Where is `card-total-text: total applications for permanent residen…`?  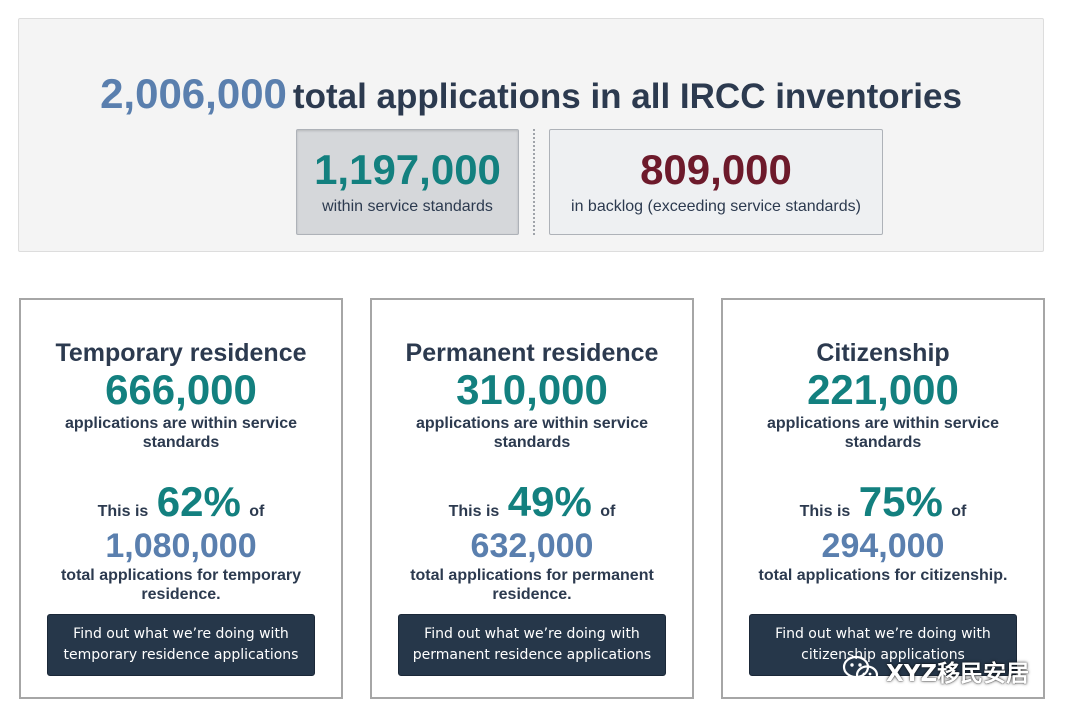 card-total-text: total applications for permanent residen… is located at coordinates (532, 585).